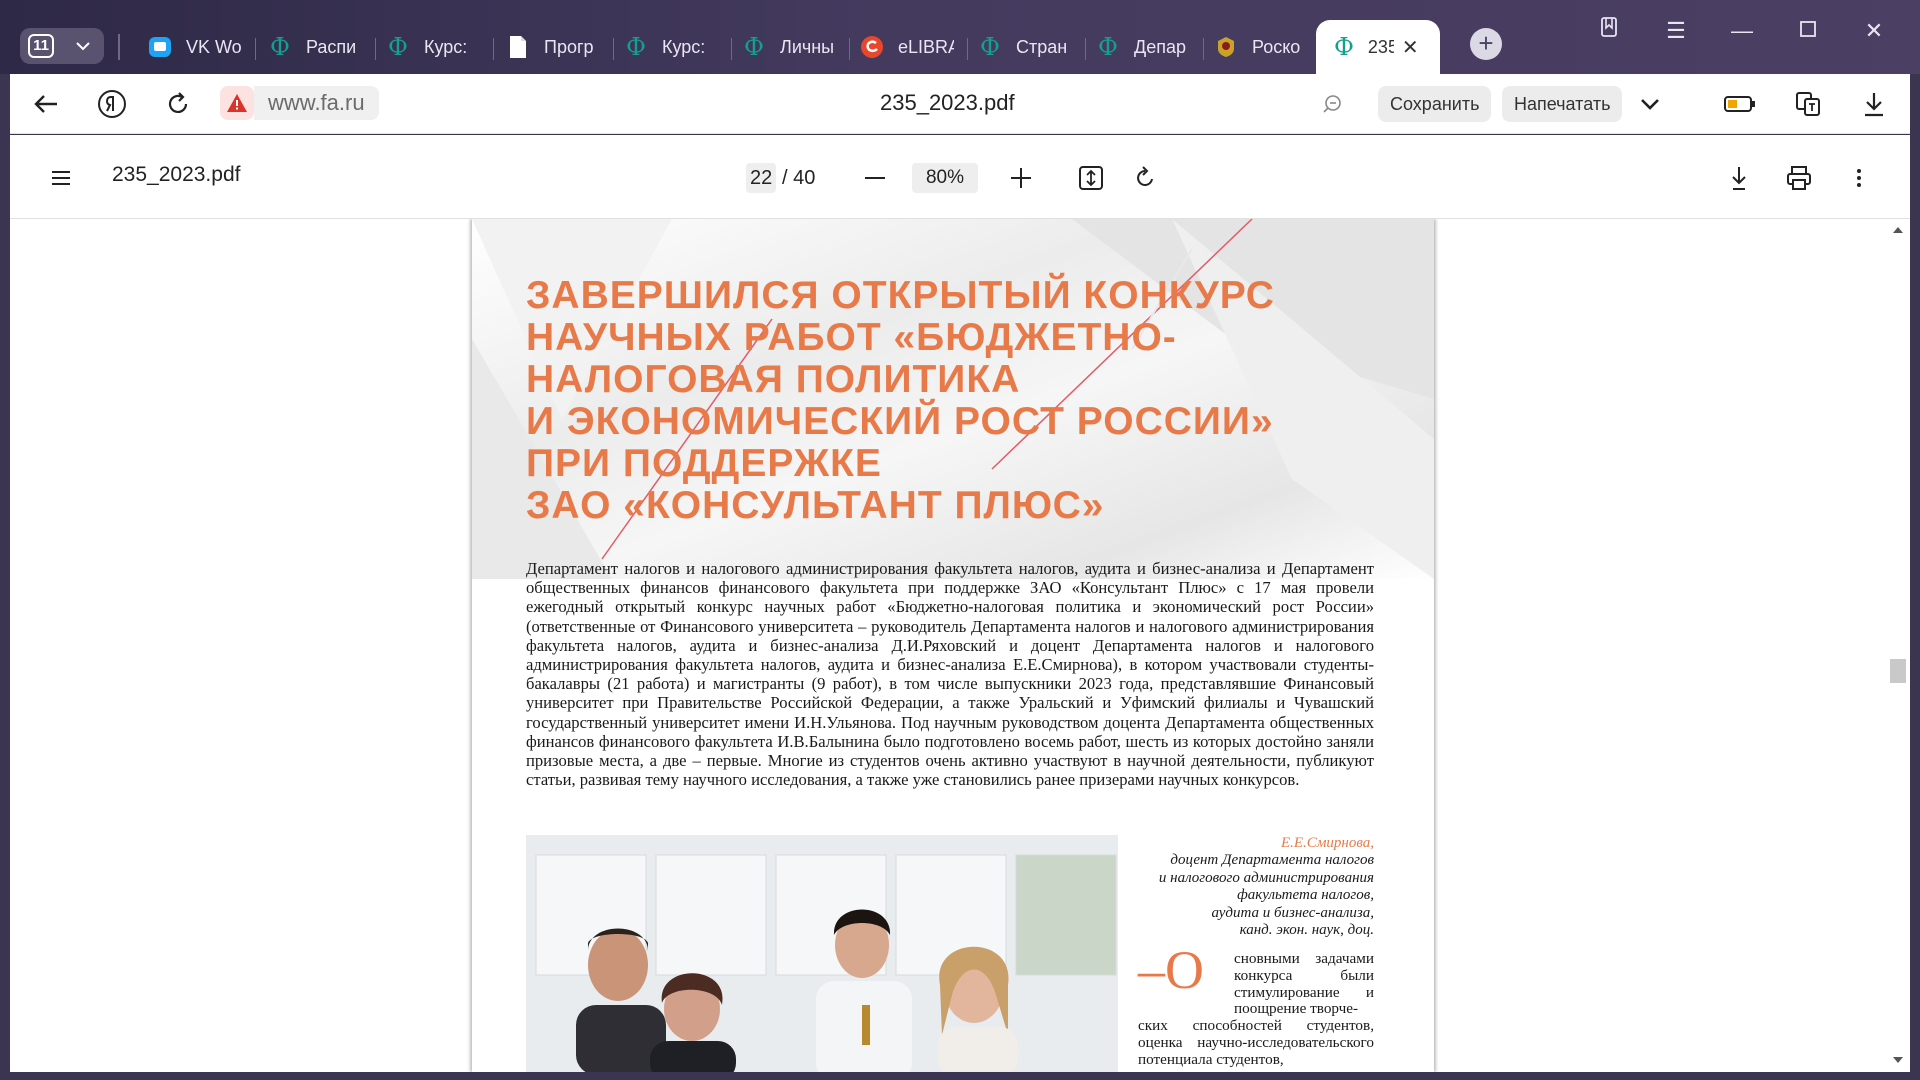 This screenshot has width=1920, height=1080. What do you see at coordinates (1021, 178) in the screenshot?
I see `zoom-in-icon` at bounding box center [1021, 178].